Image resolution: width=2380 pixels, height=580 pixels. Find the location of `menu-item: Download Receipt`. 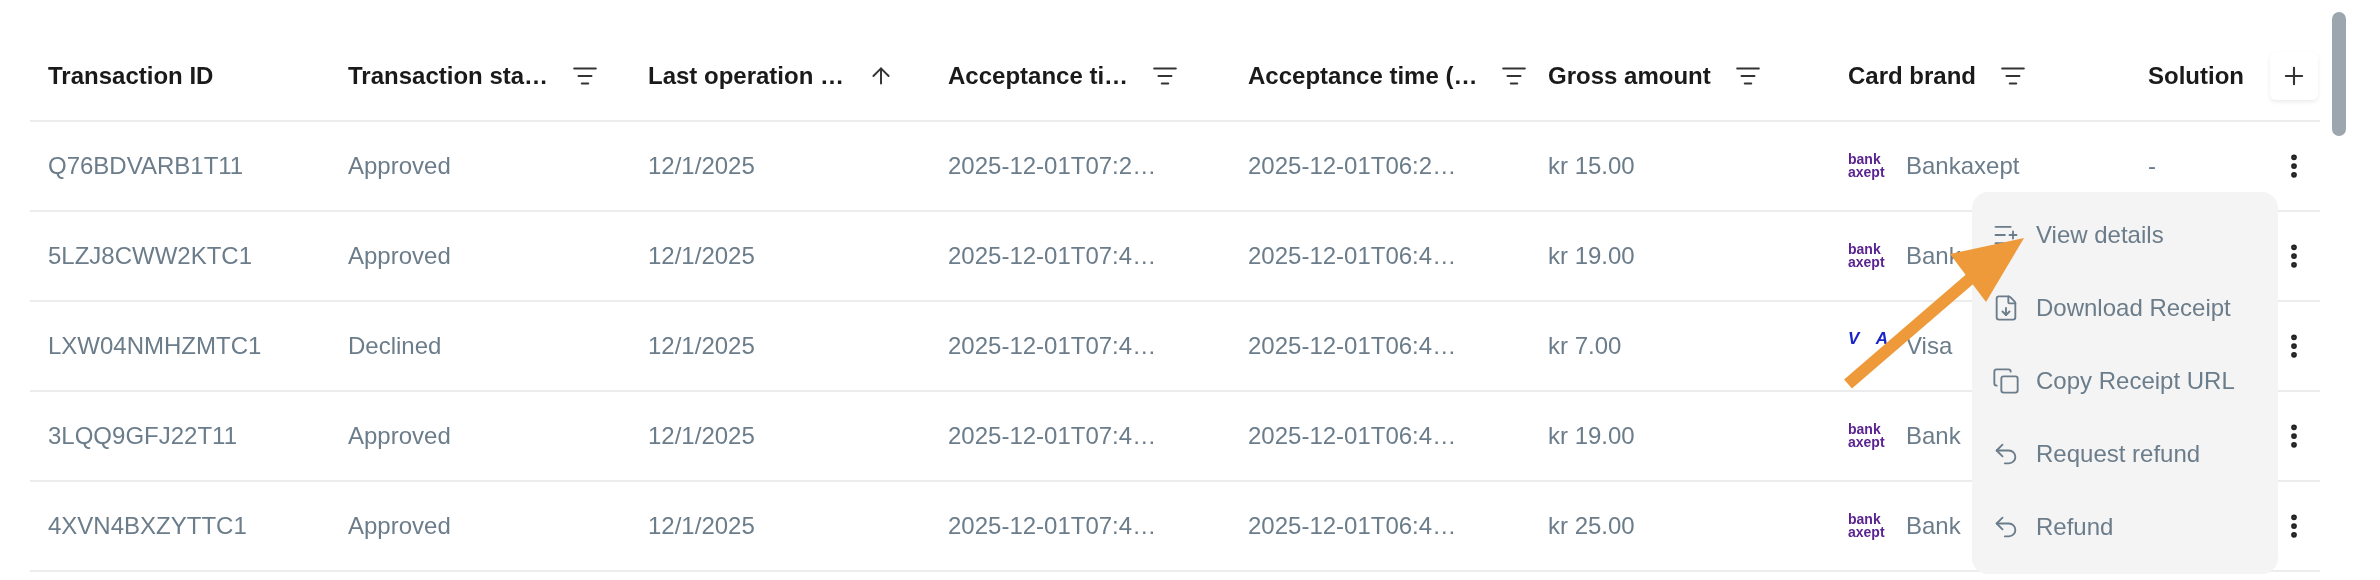

menu-item: Download Receipt is located at coordinates (2125, 307).